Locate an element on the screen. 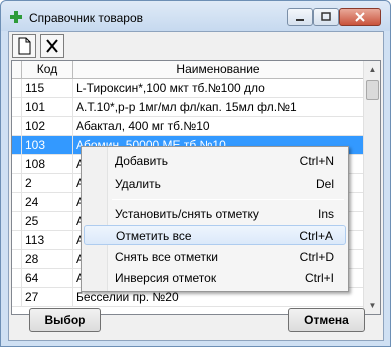  cell-code: 27 is located at coordinates (47, 297).